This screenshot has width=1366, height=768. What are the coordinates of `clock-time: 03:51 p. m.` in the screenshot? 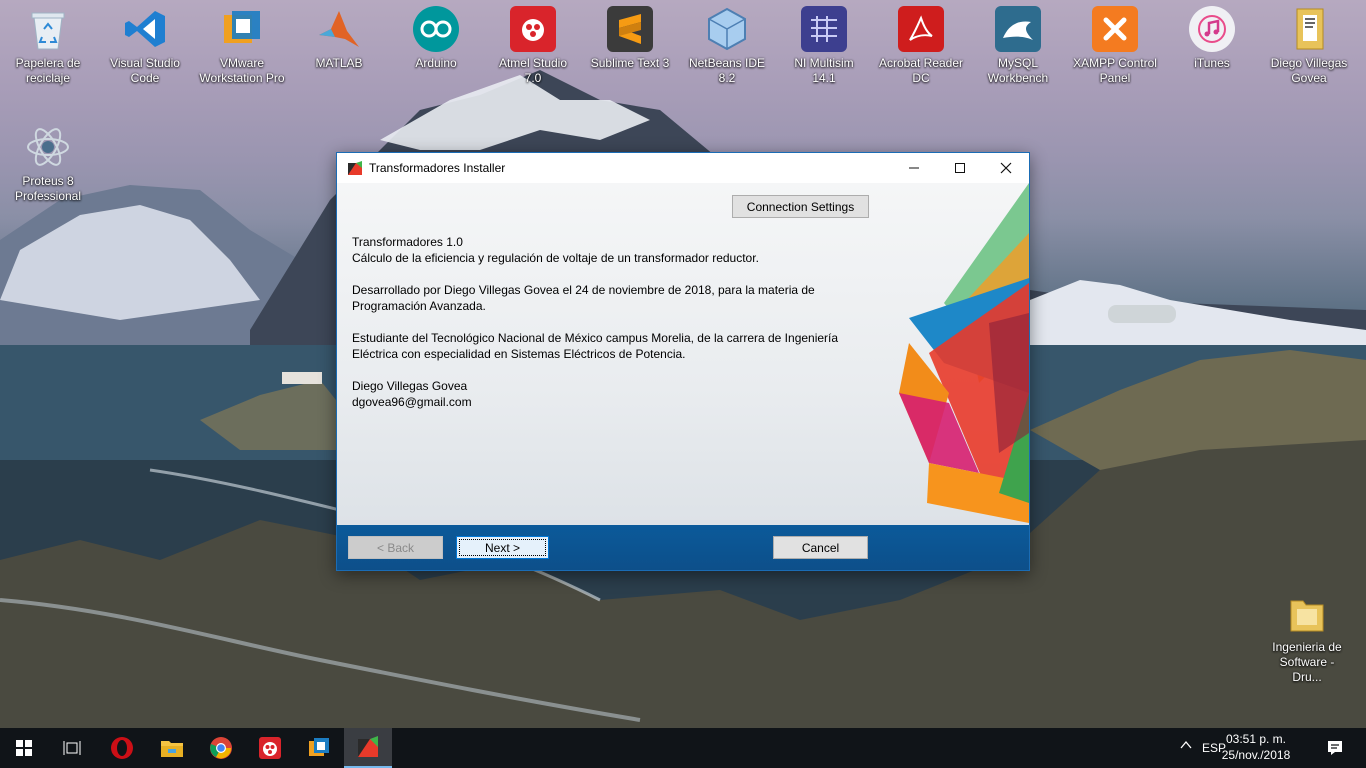 It's located at (1256, 739).